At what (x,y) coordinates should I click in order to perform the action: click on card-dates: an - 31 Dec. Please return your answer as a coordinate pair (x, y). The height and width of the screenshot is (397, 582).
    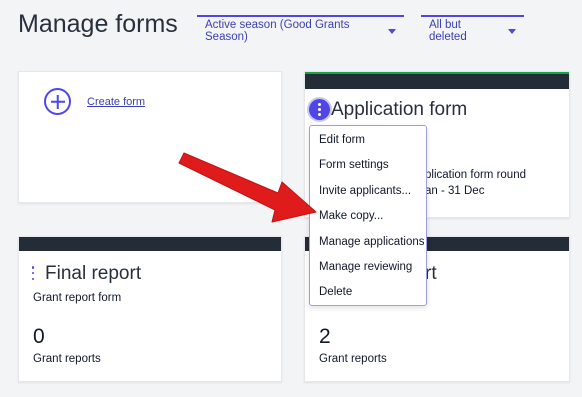
    Looking at the image, I should click on (455, 191).